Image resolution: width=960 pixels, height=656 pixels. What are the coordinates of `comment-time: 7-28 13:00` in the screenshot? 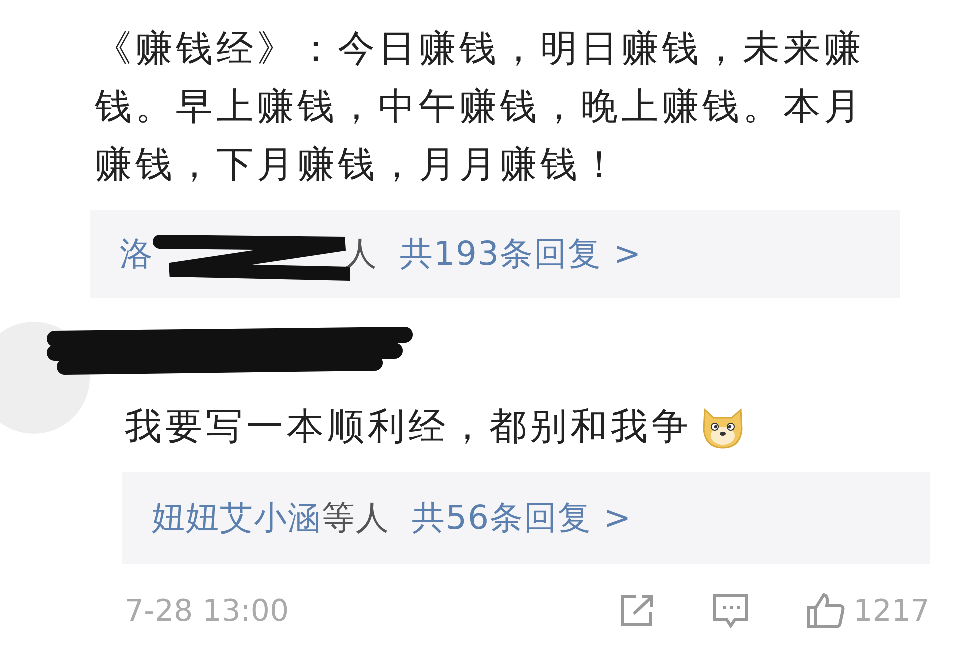 It's located at (207, 611).